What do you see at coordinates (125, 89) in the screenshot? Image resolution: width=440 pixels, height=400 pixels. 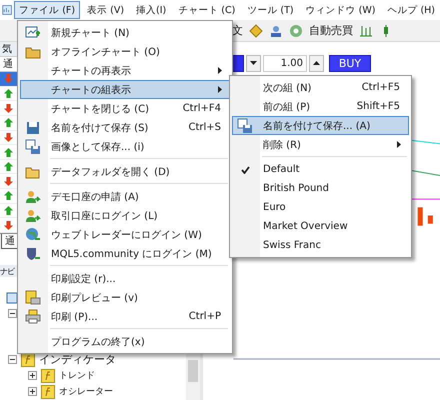 I see `menu-item: チャートの組表示` at bounding box center [125, 89].